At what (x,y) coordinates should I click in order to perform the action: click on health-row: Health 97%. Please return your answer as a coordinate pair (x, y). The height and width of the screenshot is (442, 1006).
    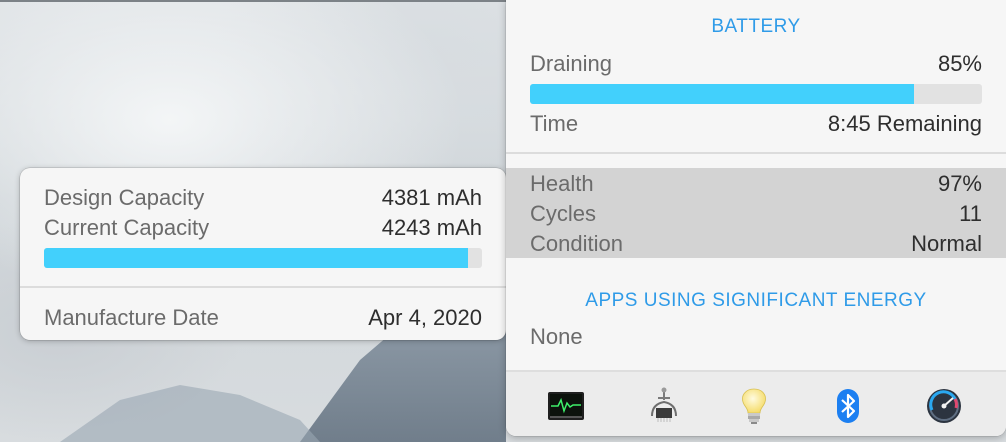
    Looking at the image, I should click on (756, 184).